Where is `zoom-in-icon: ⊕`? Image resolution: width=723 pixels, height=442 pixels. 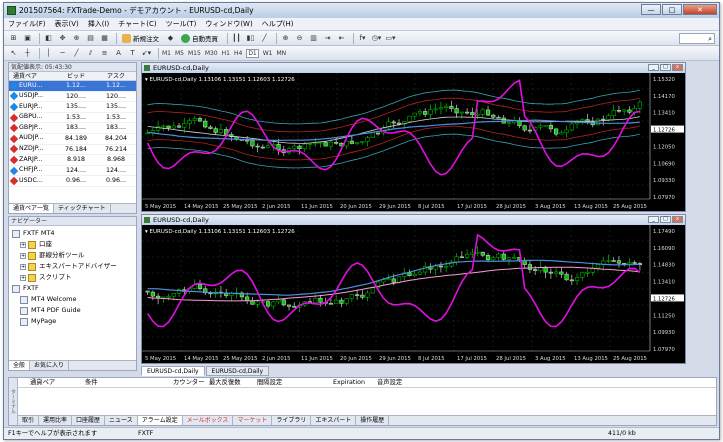
zoom-in-icon: ⊕ is located at coordinates (285, 38).